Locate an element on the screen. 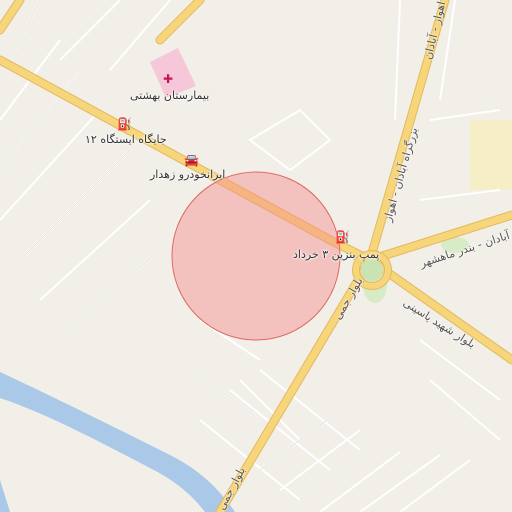  poi-label-gas-station-12: جایگاه ایستگاه ۱۲ is located at coordinates (126, 139).